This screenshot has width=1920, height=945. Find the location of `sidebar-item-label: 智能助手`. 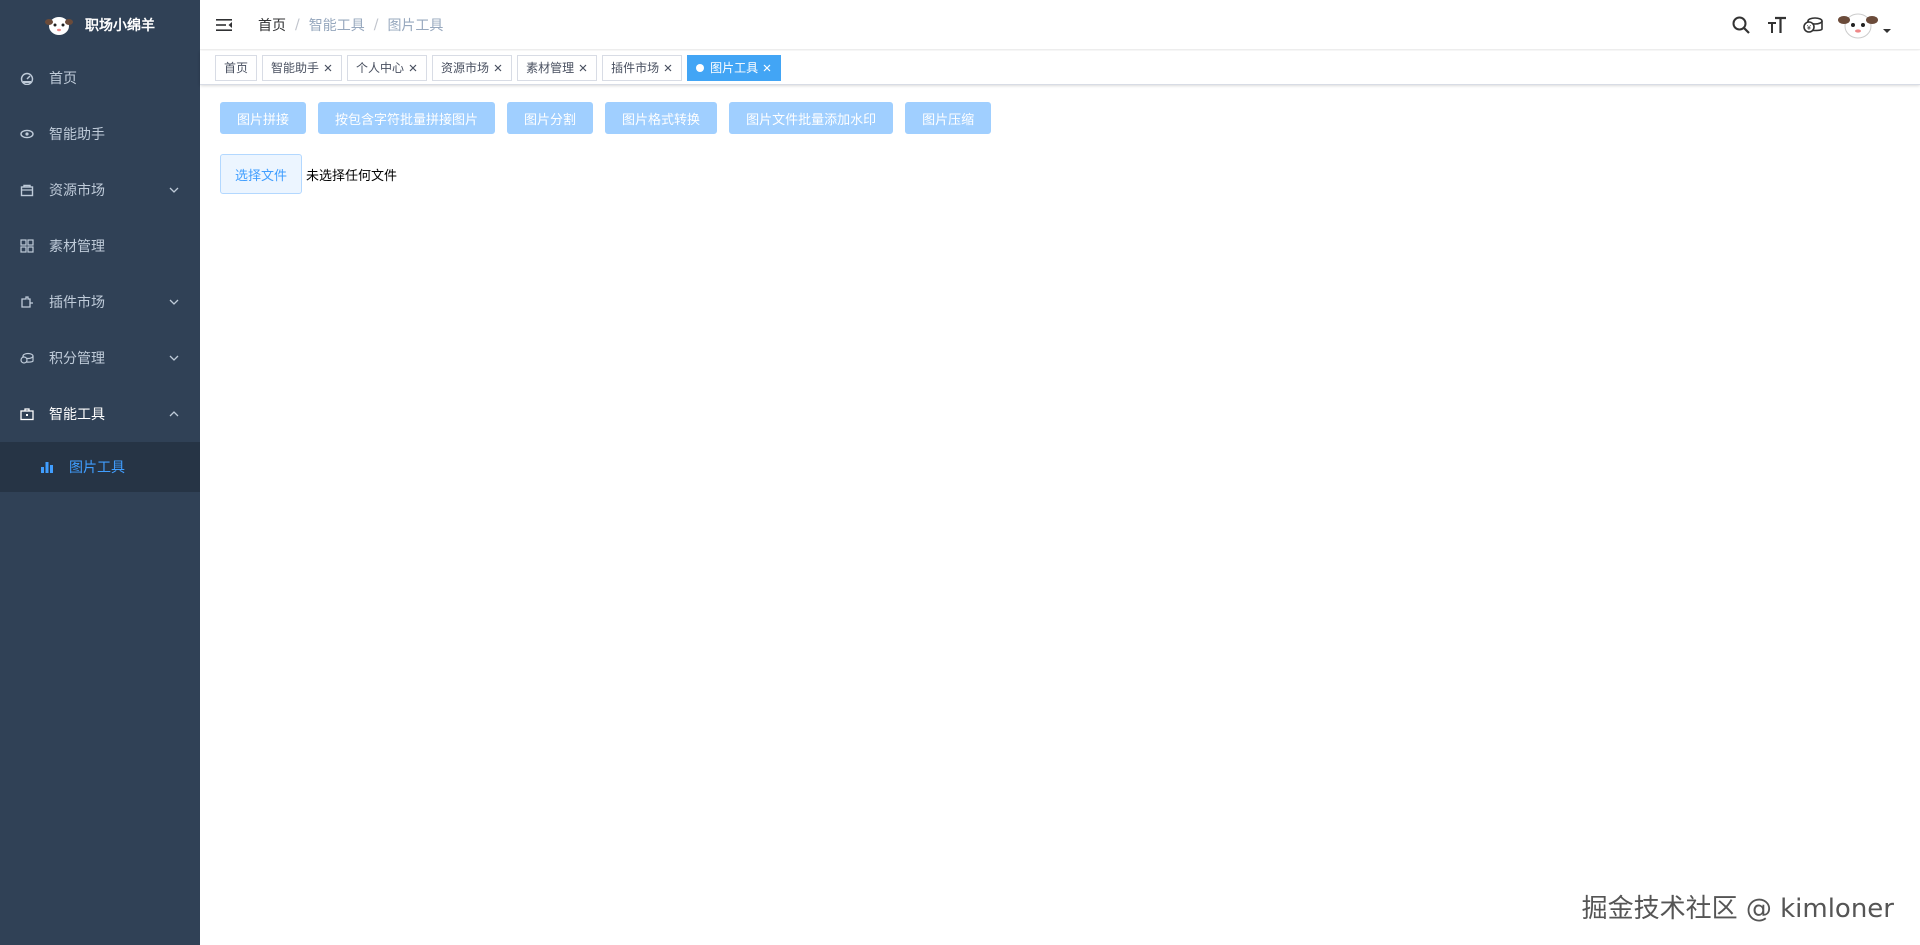

sidebar-item-label: 智能助手 is located at coordinates (77, 135).